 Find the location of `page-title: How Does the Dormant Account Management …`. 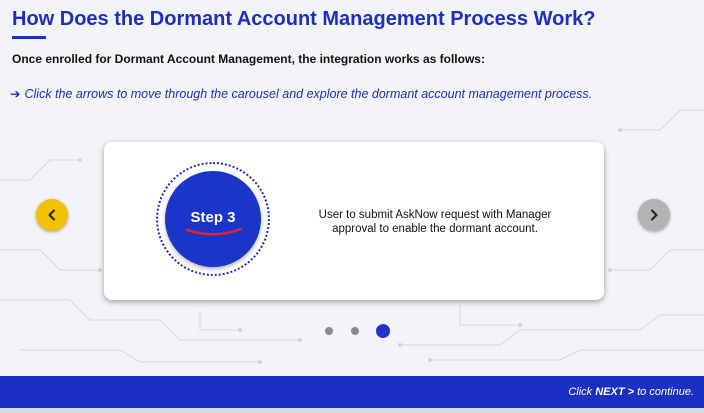

page-title: How Does the Dormant Account Management … is located at coordinates (304, 19).